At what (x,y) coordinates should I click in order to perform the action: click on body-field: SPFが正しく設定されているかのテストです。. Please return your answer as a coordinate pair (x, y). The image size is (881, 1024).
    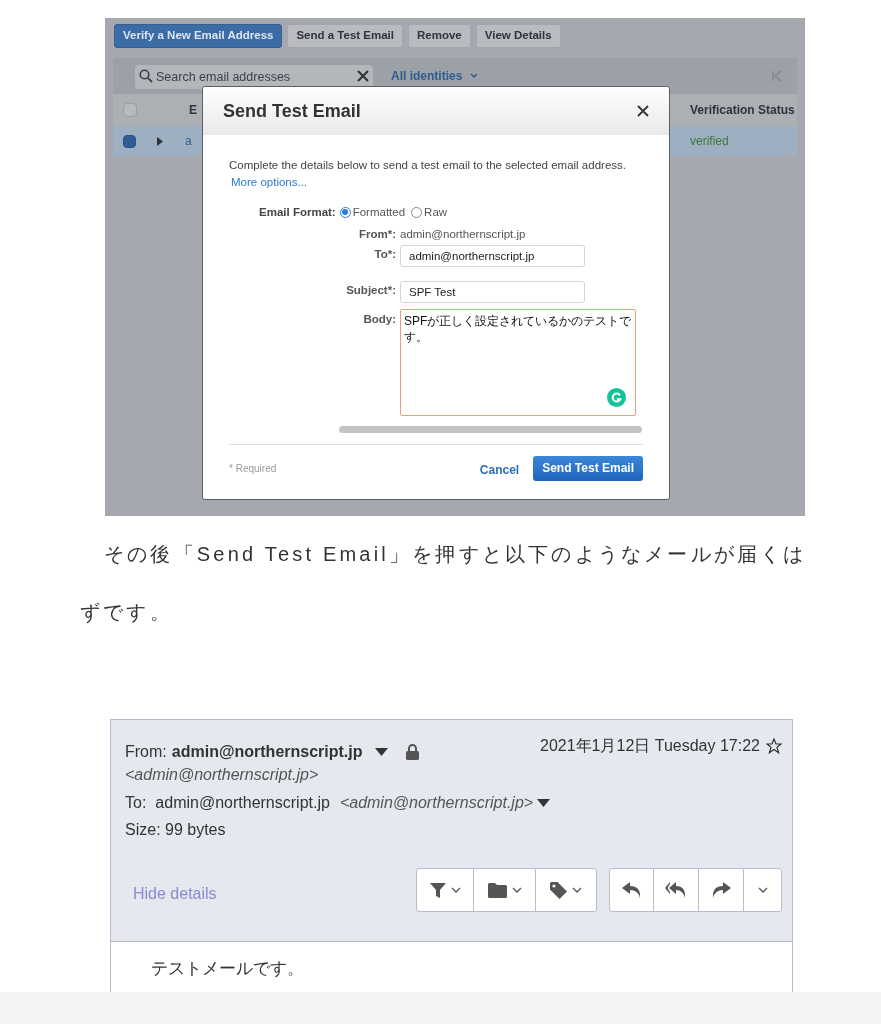
    Looking at the image, I should click on (518, 362).